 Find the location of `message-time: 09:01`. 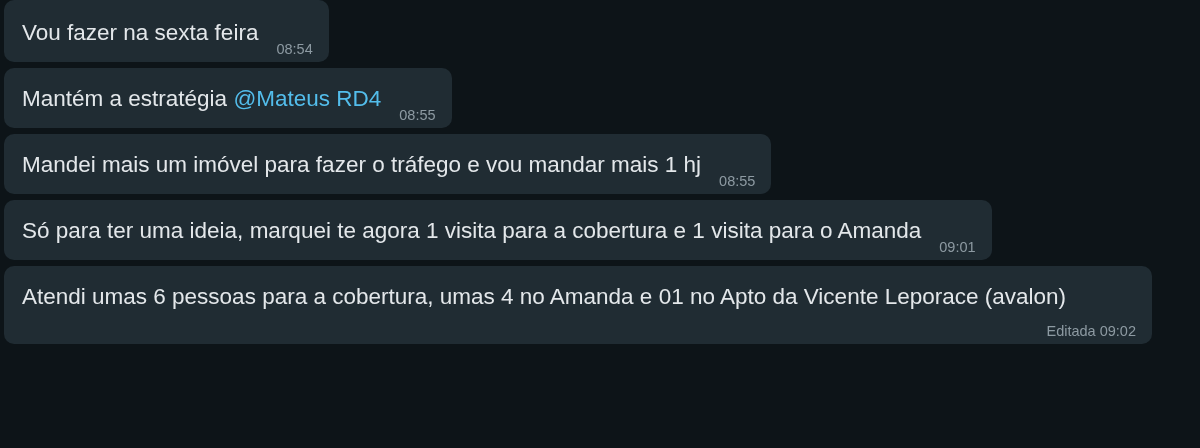

message-time: 09:01 is located at coordinates (957, 247).